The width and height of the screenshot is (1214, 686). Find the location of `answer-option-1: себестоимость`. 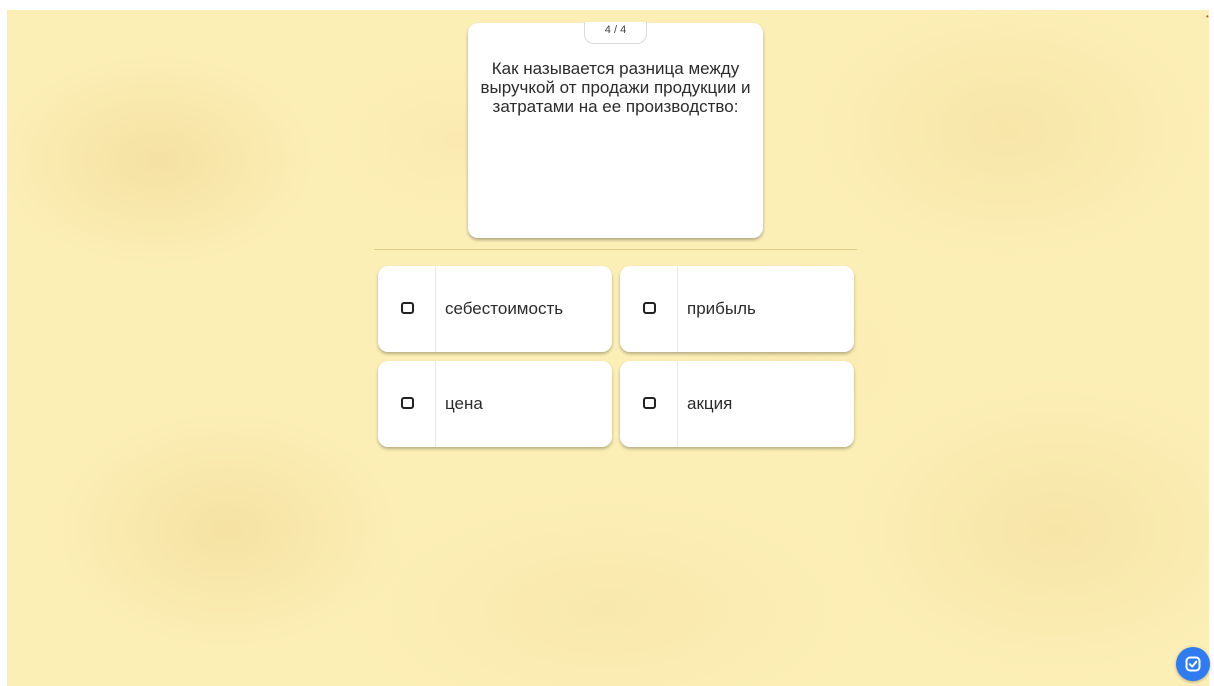

answer-option-1: себестоимость is located at coordinates (495, 309).